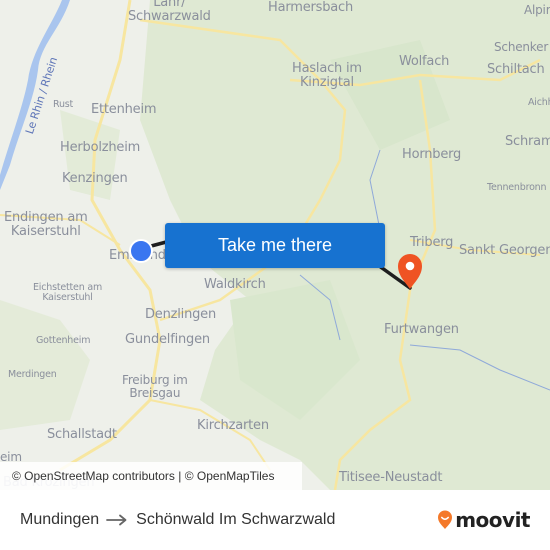  I want to click on route-destination-label: Schönwald Im Schwarzwald, so click(236, 519).